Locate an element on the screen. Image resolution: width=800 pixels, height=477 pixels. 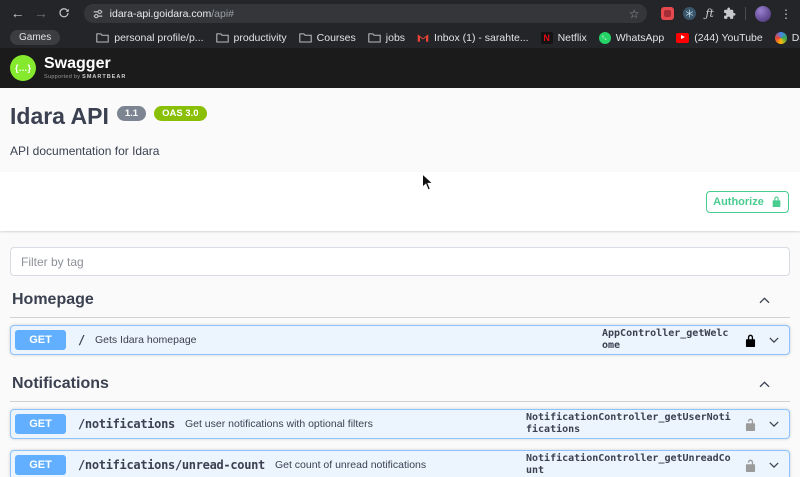
browser-menu-icon: ⋮ is located at coordinates (786, 14).